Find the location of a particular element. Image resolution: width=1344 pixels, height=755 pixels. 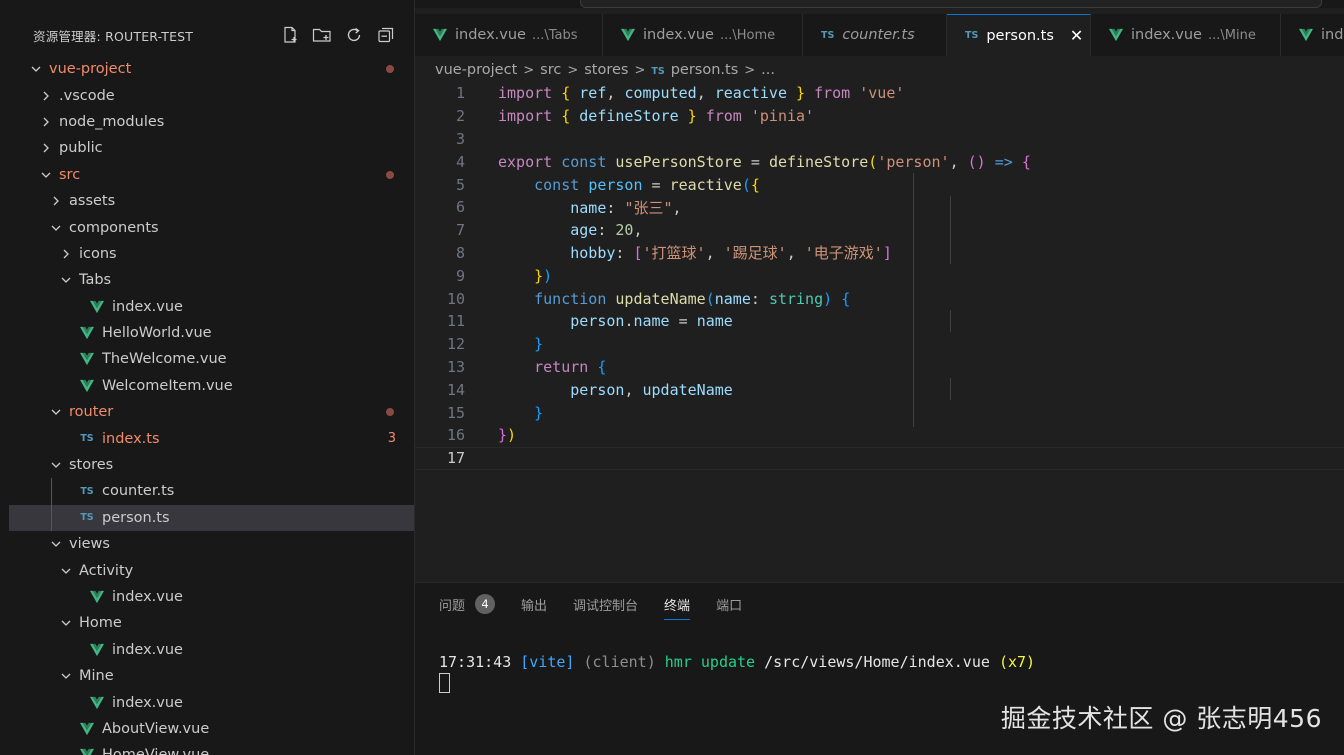

editor-tab: index.vue ...\Home is located at coordinates (703, 35).